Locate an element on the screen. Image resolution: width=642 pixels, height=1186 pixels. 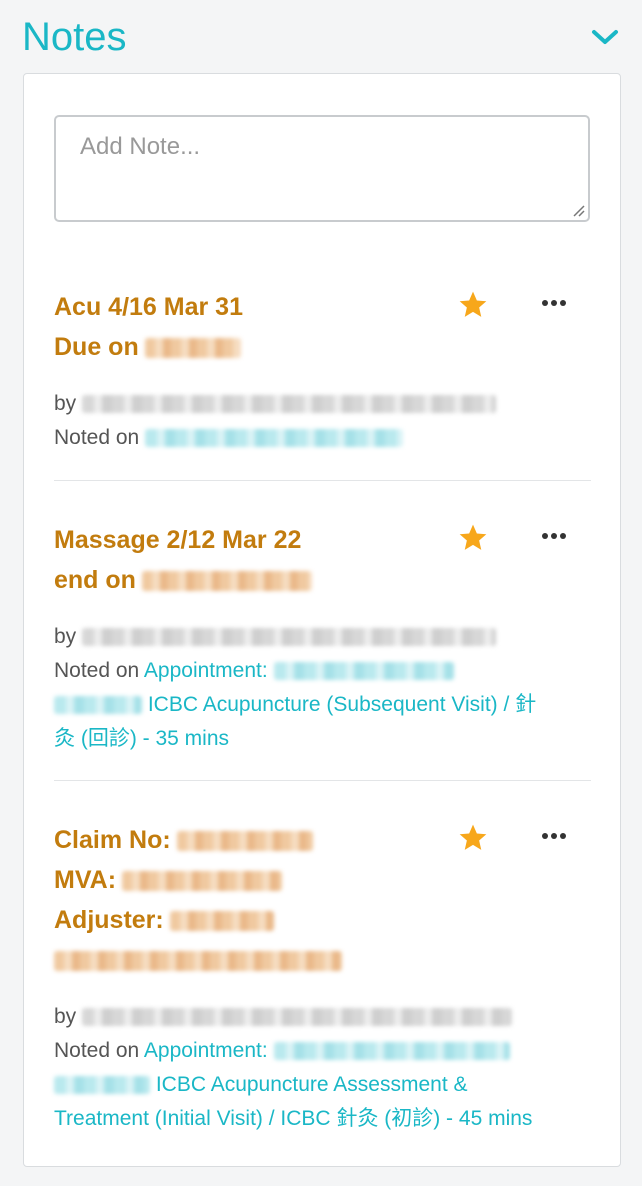
note-title: Claim No: is located at coordinates (322, 840).